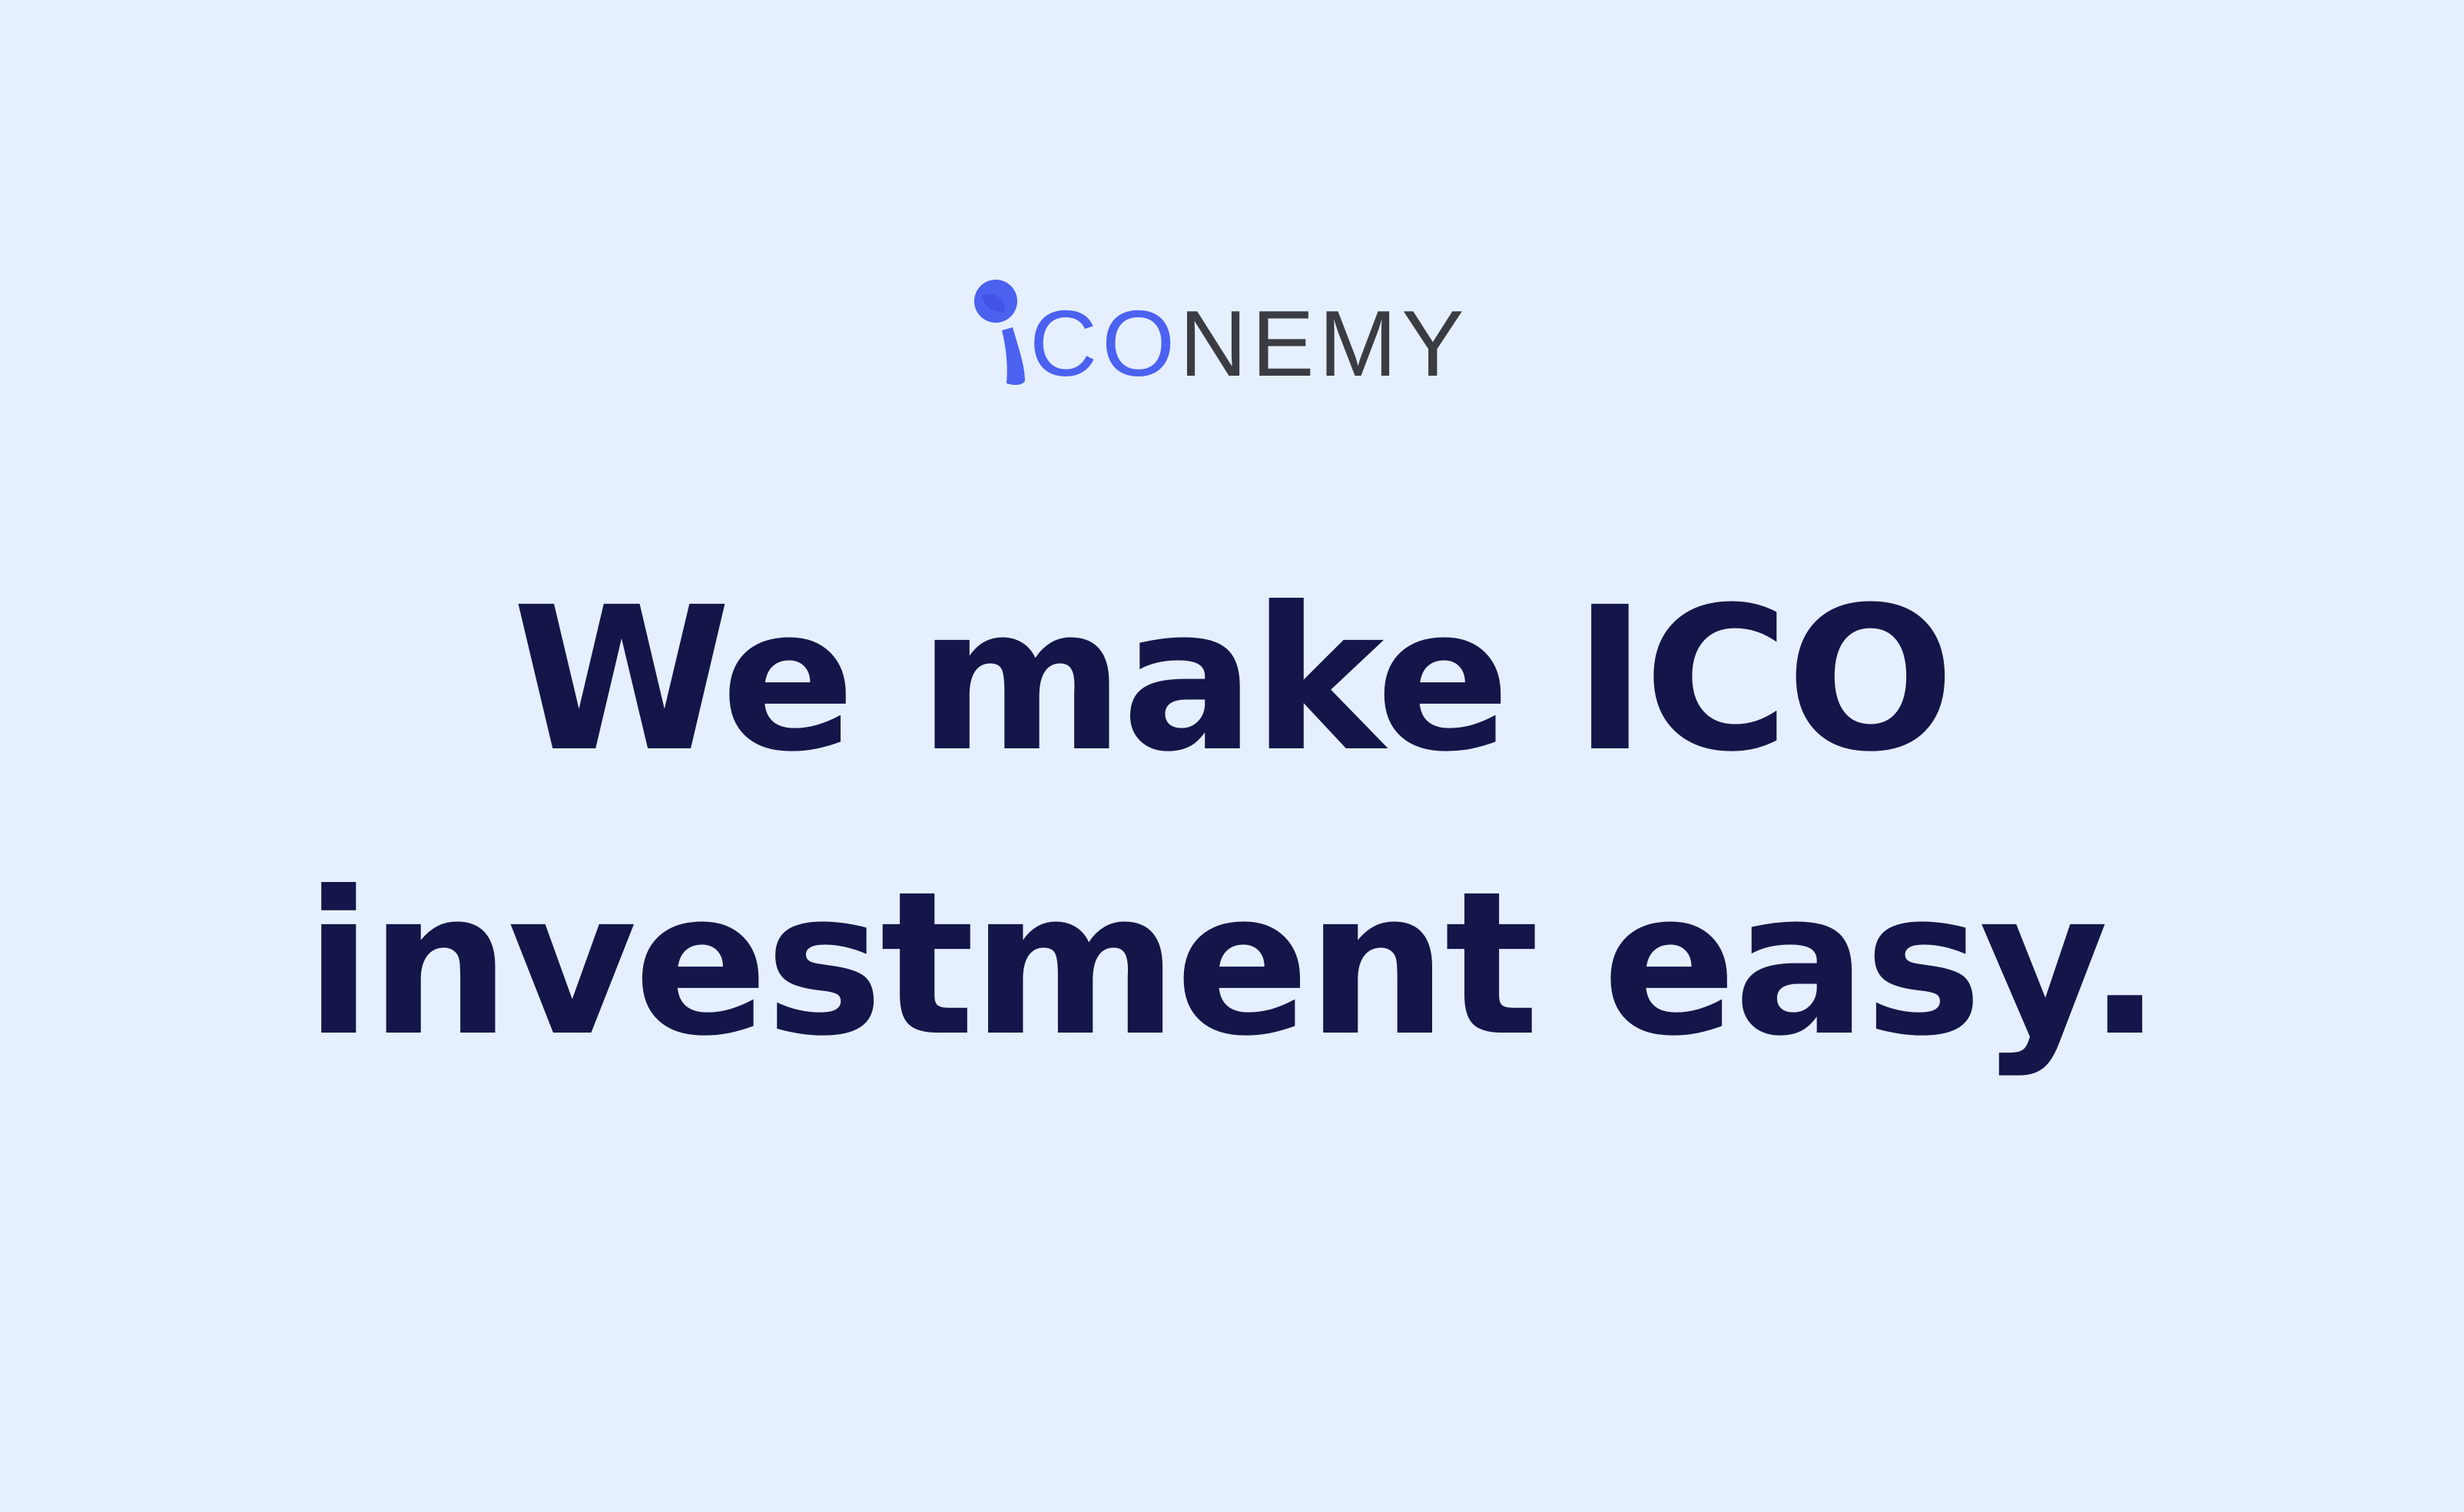 This screenshot has height=1512, width=2464. I want to click on headline-line-2: investment easy., so click(1233, 964).